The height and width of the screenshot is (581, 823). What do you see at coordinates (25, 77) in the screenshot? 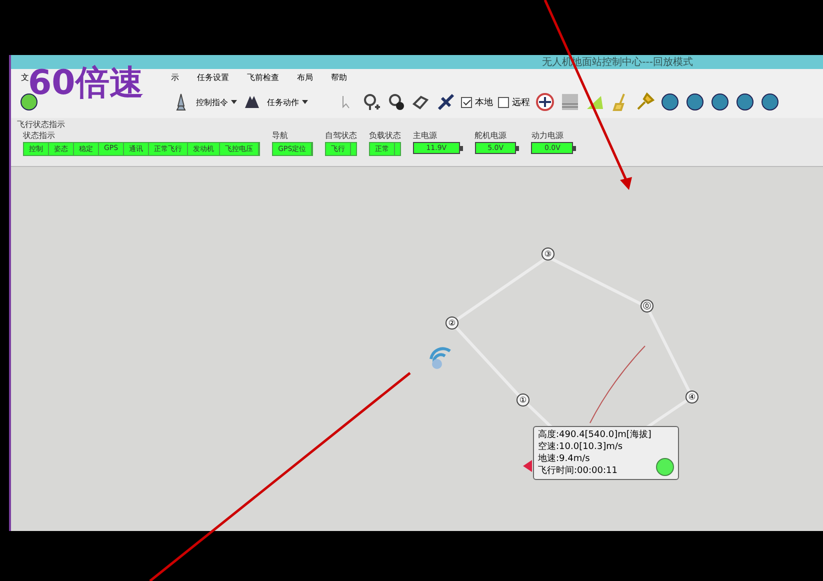
I see `menu-item: 文` at bounding box center [25, 77].